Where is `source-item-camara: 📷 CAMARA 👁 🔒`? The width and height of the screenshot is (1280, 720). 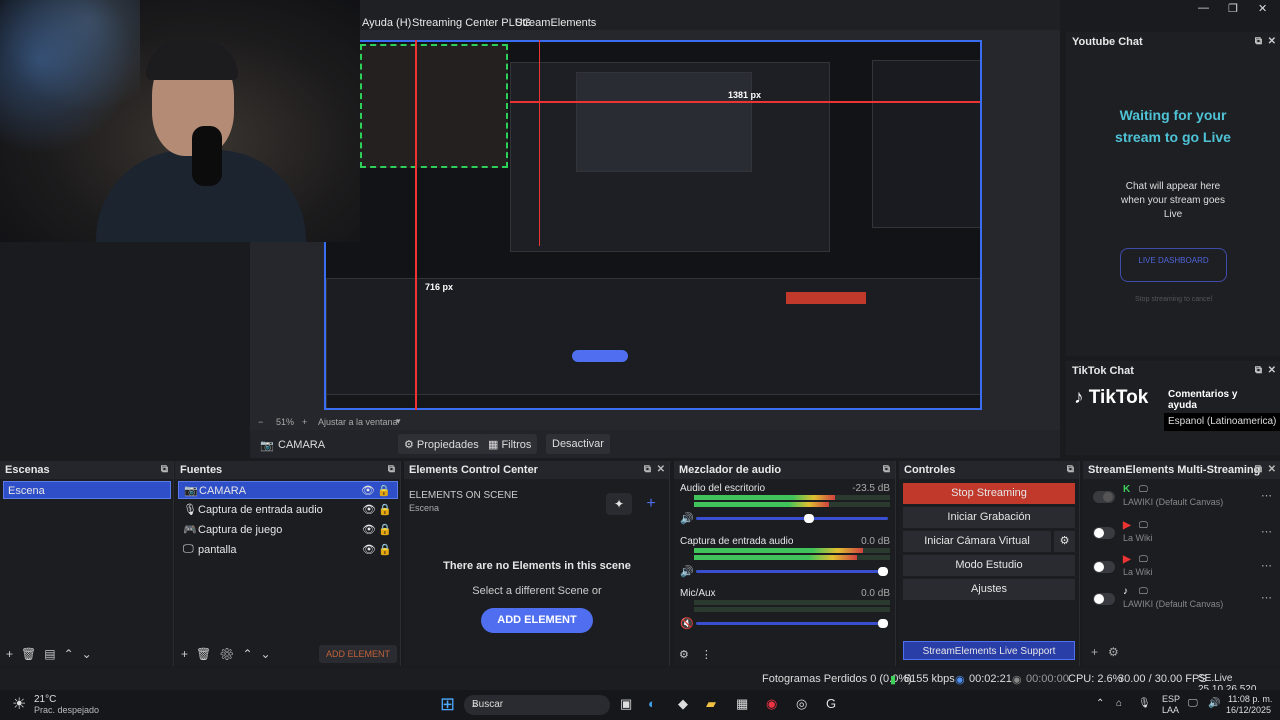
source-item-camara: 📷 CAMARA 👁 🔒 is located at coordinates (288, 490).